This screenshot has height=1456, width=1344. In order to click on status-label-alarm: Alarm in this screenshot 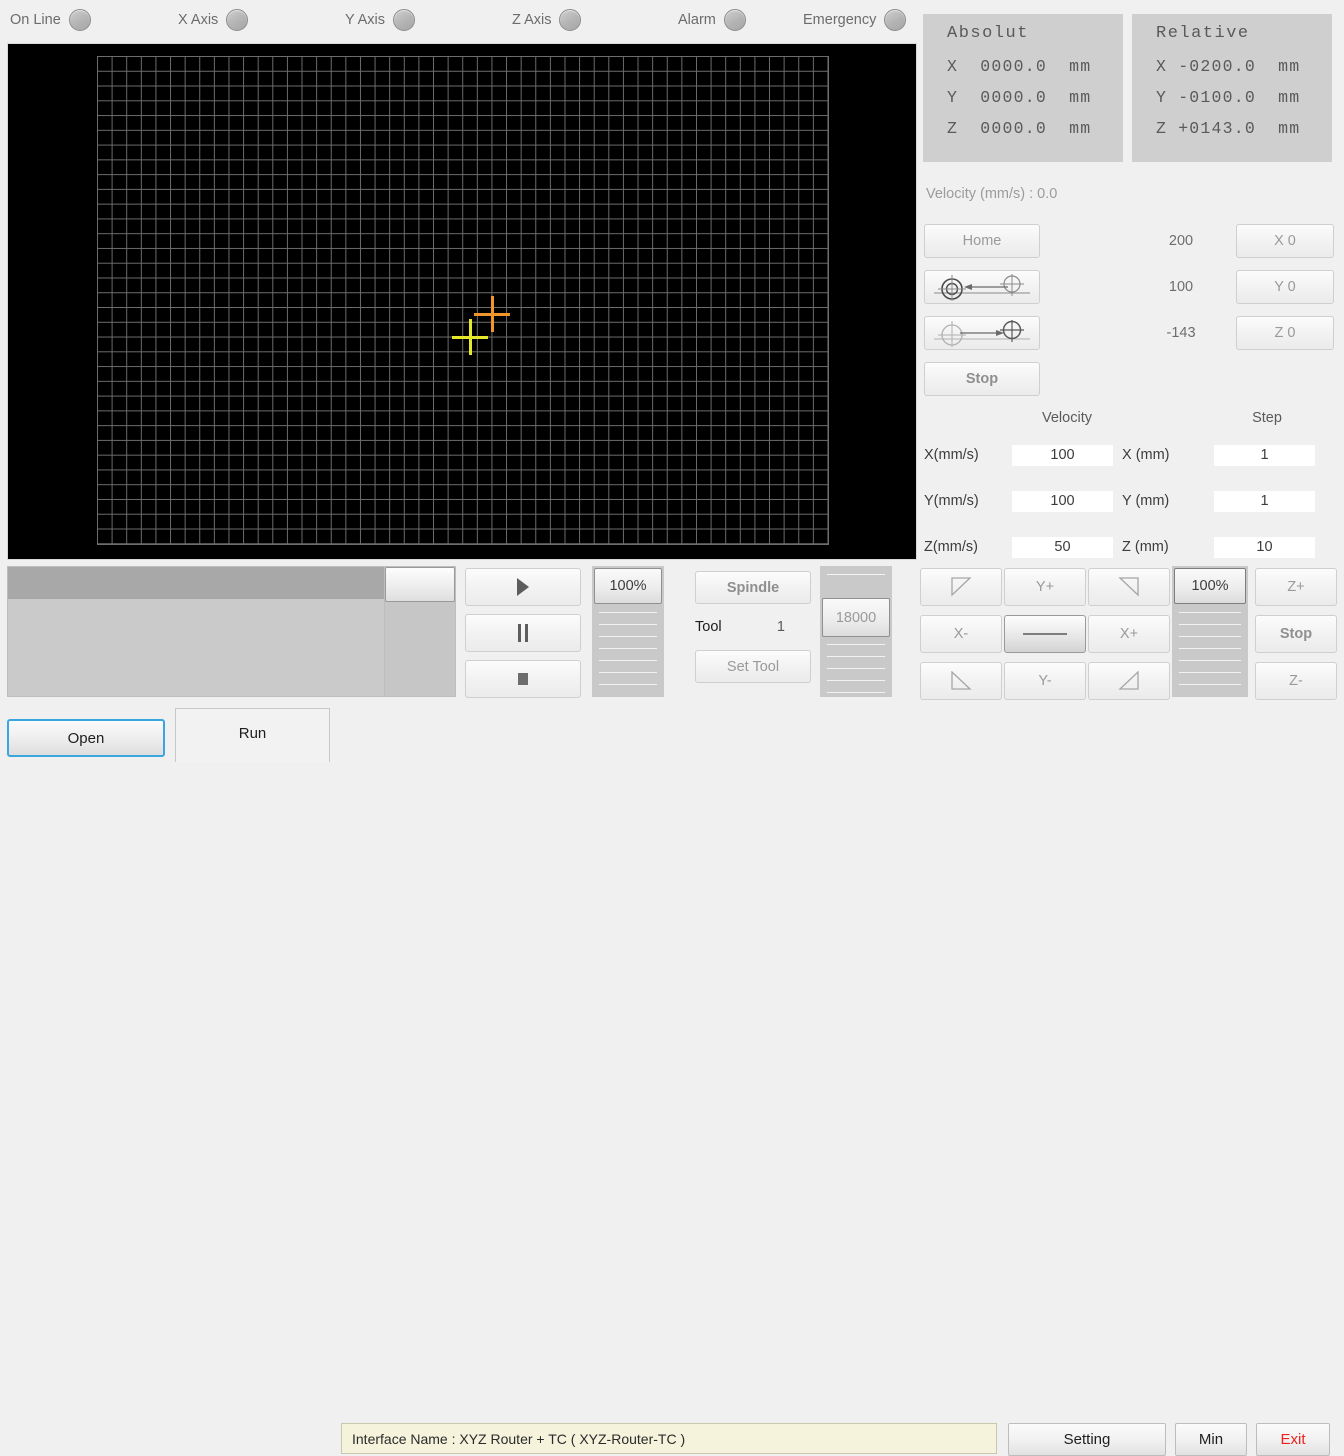, I will do `click(697, 20)`.